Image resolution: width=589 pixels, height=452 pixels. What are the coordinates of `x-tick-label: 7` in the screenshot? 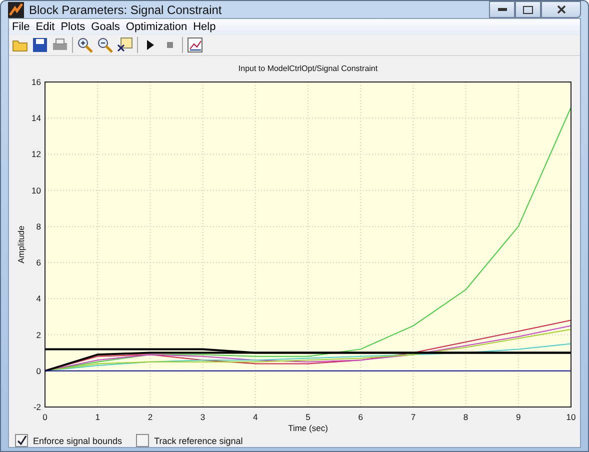 It's located at (413, 417).